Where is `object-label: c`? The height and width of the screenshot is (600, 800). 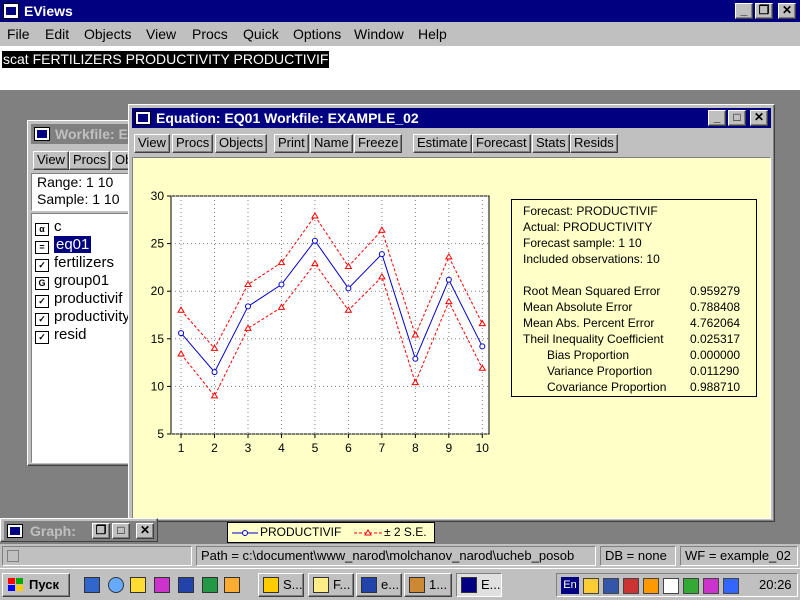 object-label: c is located at coordinates (58, 226).